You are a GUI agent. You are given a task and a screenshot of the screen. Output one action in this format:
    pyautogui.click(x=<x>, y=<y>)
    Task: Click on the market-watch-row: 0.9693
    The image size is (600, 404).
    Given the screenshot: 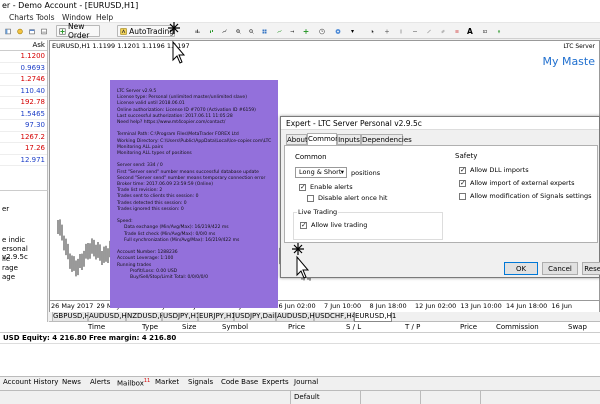 What is the action you would take?
    pyautogui.click(x=23, y=68)
    